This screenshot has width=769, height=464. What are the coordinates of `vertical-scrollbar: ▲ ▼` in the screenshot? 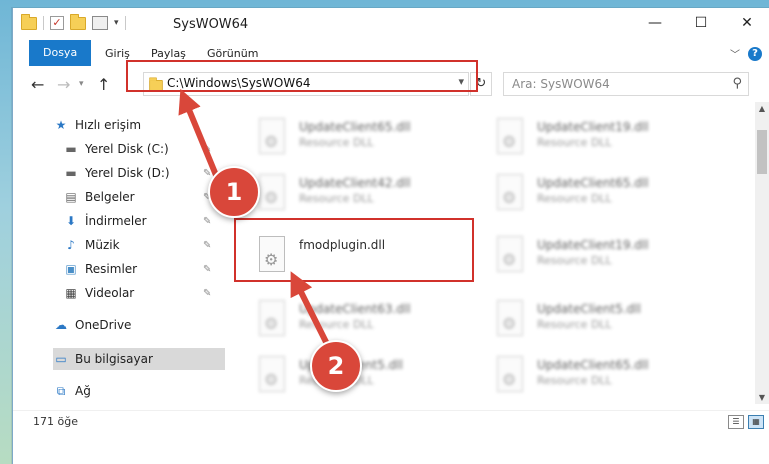 It's located at (762, 253).